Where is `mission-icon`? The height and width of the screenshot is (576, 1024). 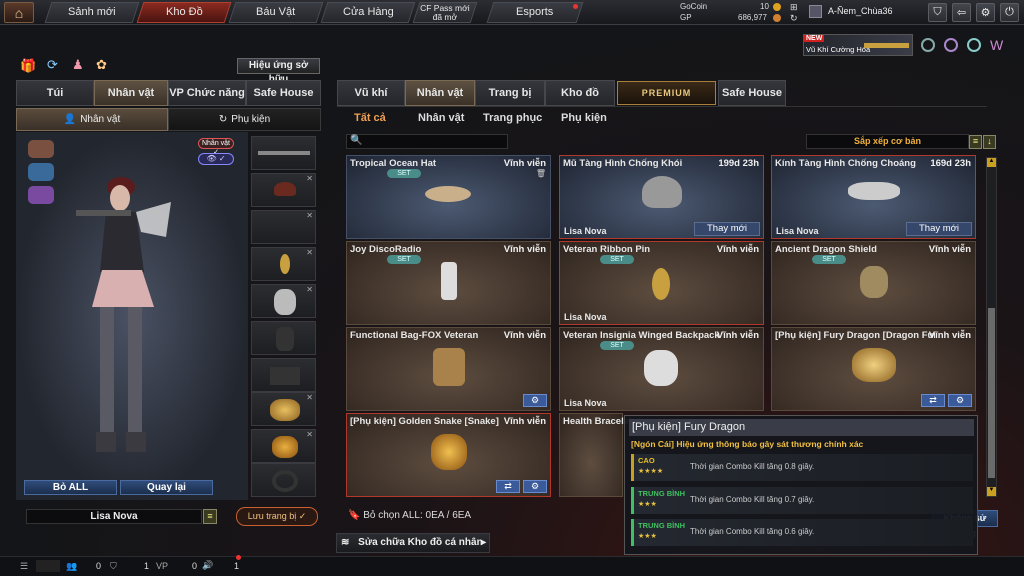
mission-icon is located at coordinates (951, 45).